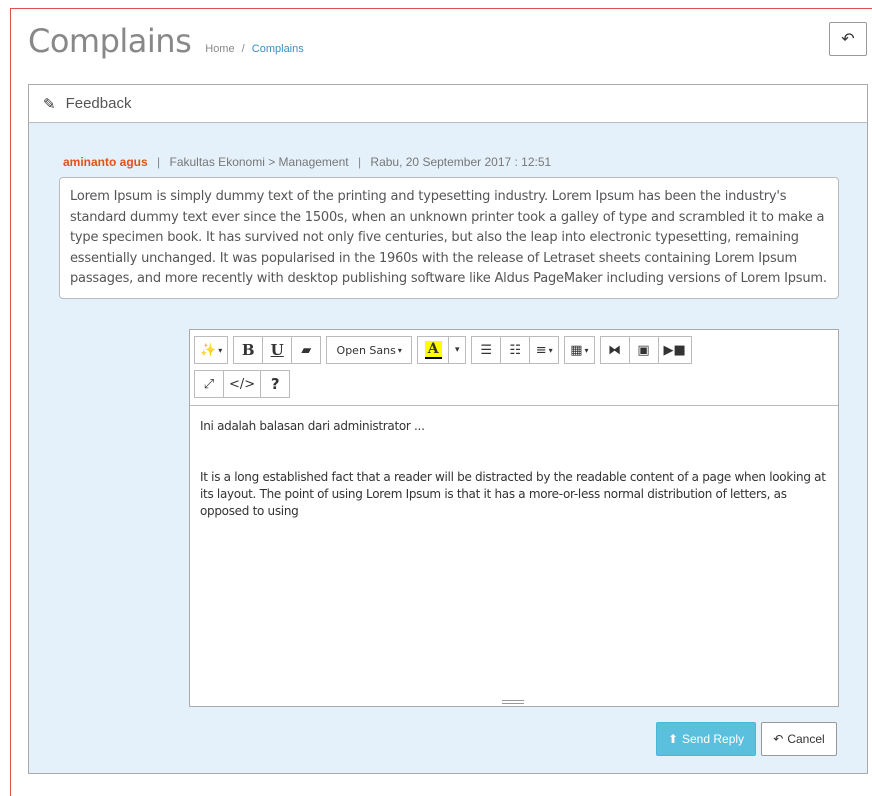  I want to click on send-reply-button: ⬆ Send Reply, so click(706, 739).